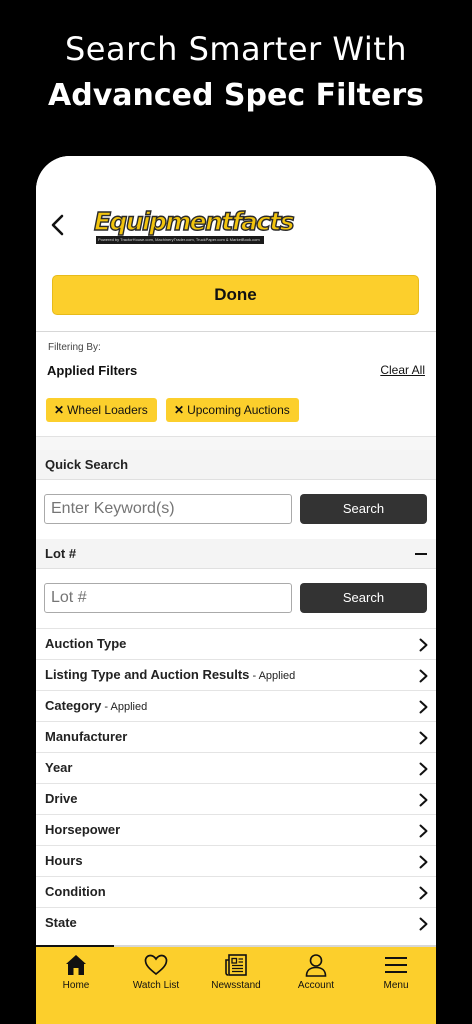 The width and height of the screenshot is (472, 1024). Describe the element at coordinates (363, 598) in the screenshot. I see `lot-search-button: Search` at that location.